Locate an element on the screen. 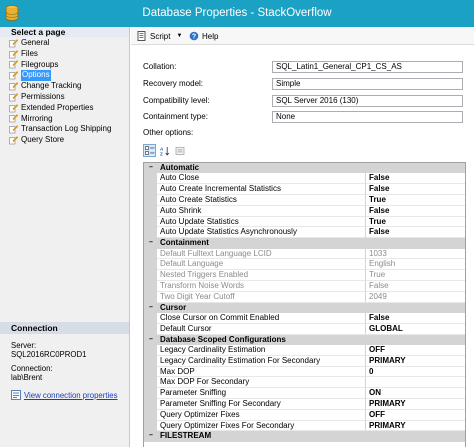 This screenshot has height=447, width=474. compatibility-level-label: Compatibility level: is located at coordinates (176, 100).